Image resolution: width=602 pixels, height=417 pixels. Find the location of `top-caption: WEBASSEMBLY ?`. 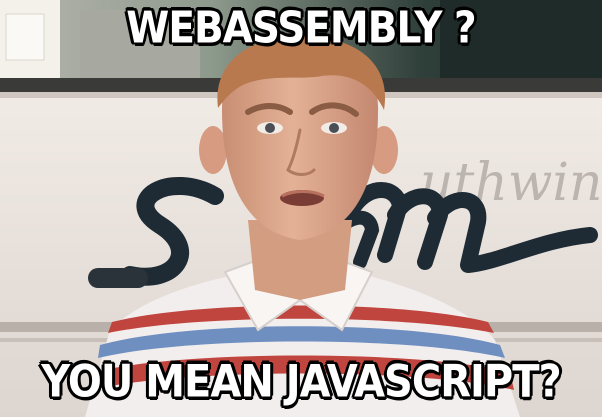

top-caption: WEBASSEMBLY ? is located at coordinates (301, 28).